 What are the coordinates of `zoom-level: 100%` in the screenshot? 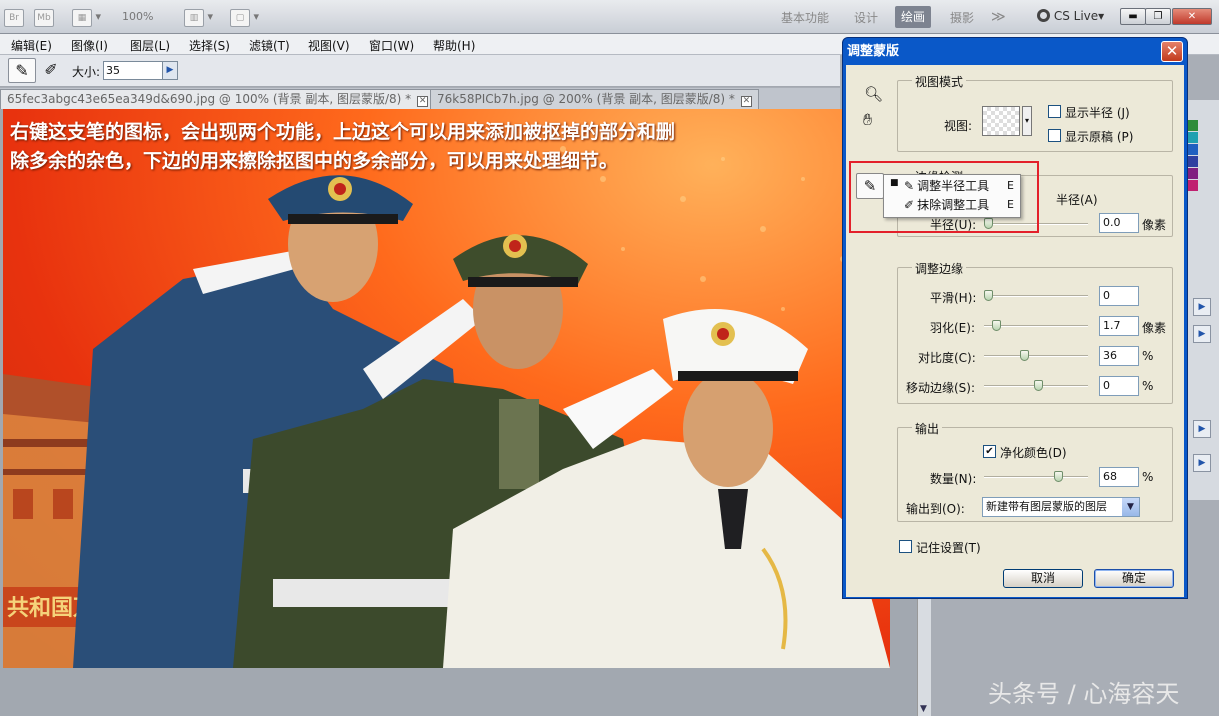 It's located at (137, 17).